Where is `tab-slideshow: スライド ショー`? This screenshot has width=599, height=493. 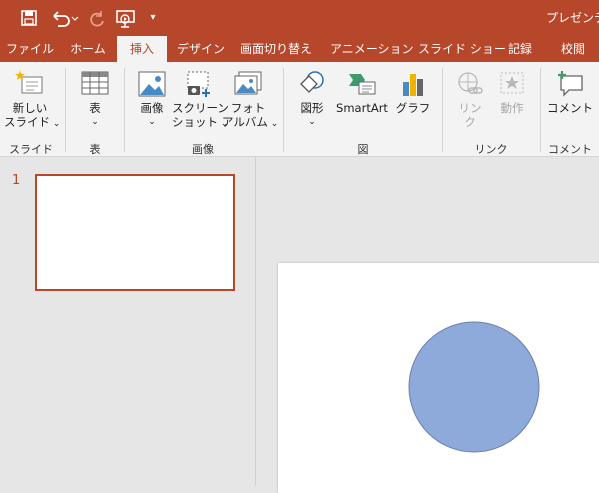 tab-slideshow: スライド ショー is located at coordinates (462, 49).